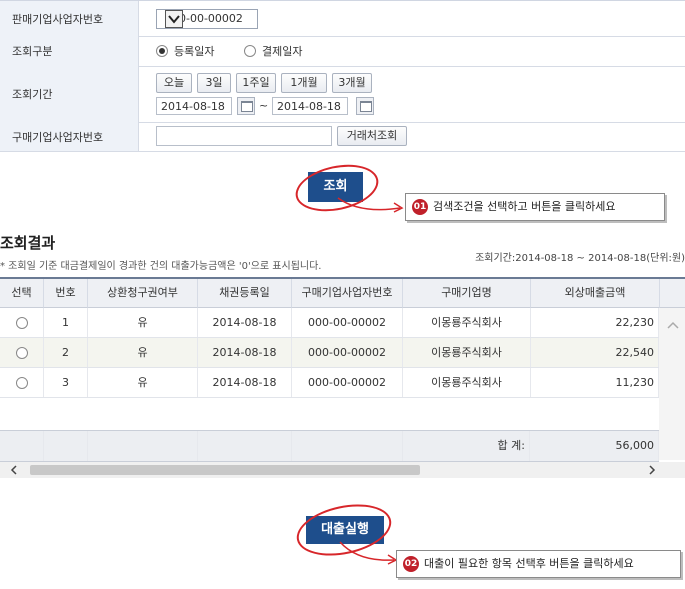 The height and width of the screenshot is (589, 685). I want to click on row-amount: 22,540, so click(595, 352).